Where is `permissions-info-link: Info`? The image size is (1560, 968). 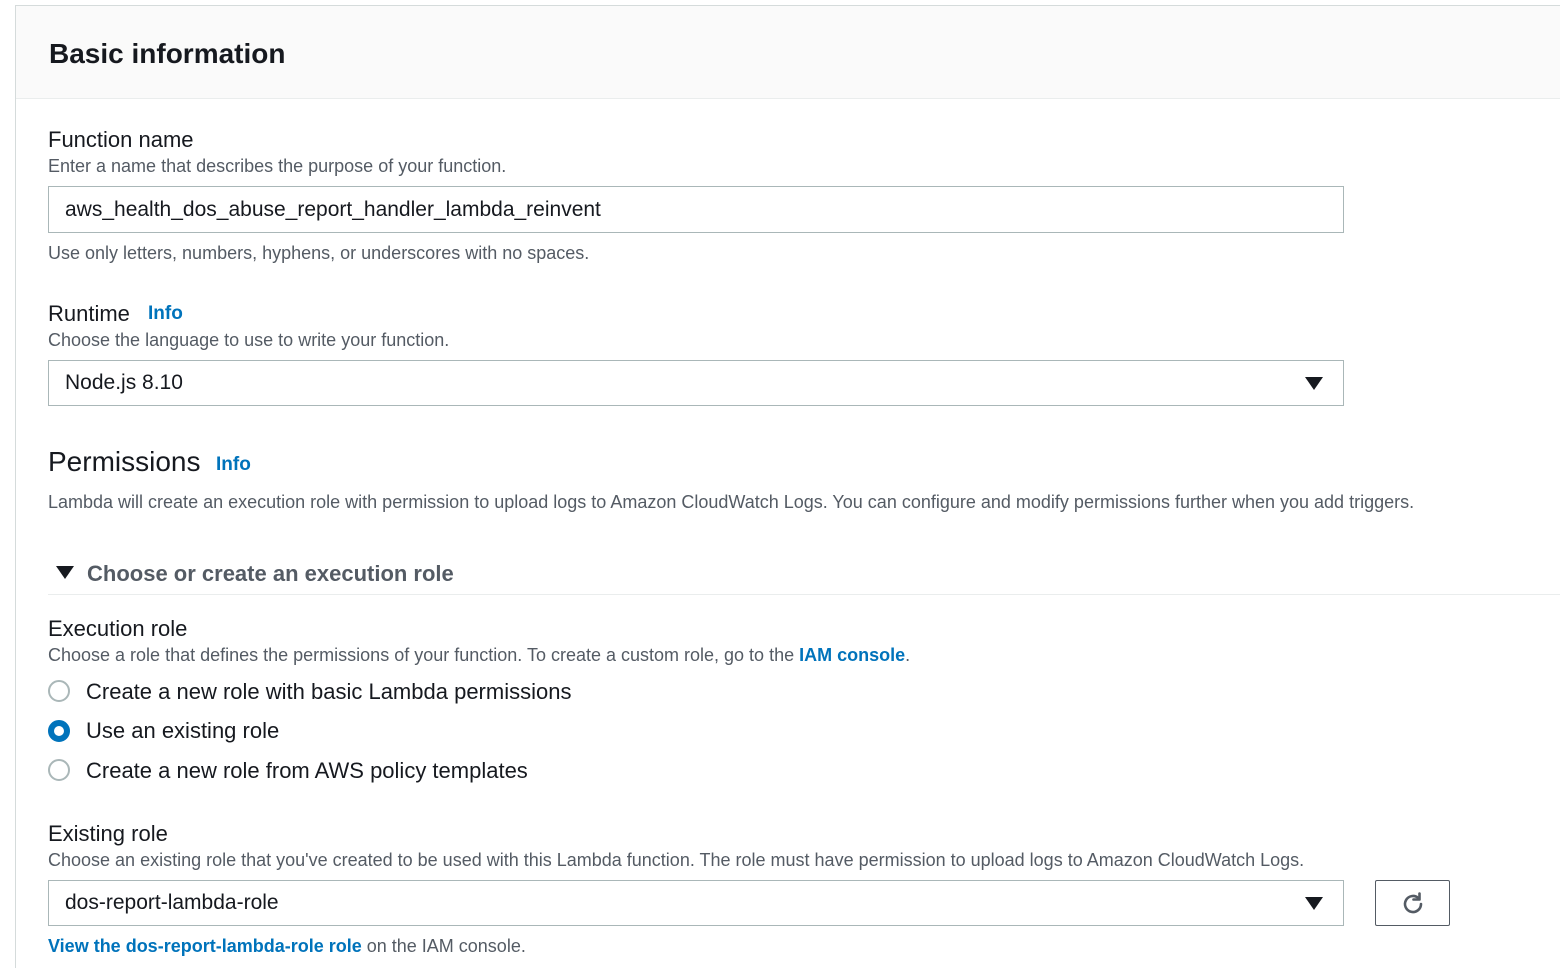
permissions-info-link: Info is located at coordinates (233, 465).